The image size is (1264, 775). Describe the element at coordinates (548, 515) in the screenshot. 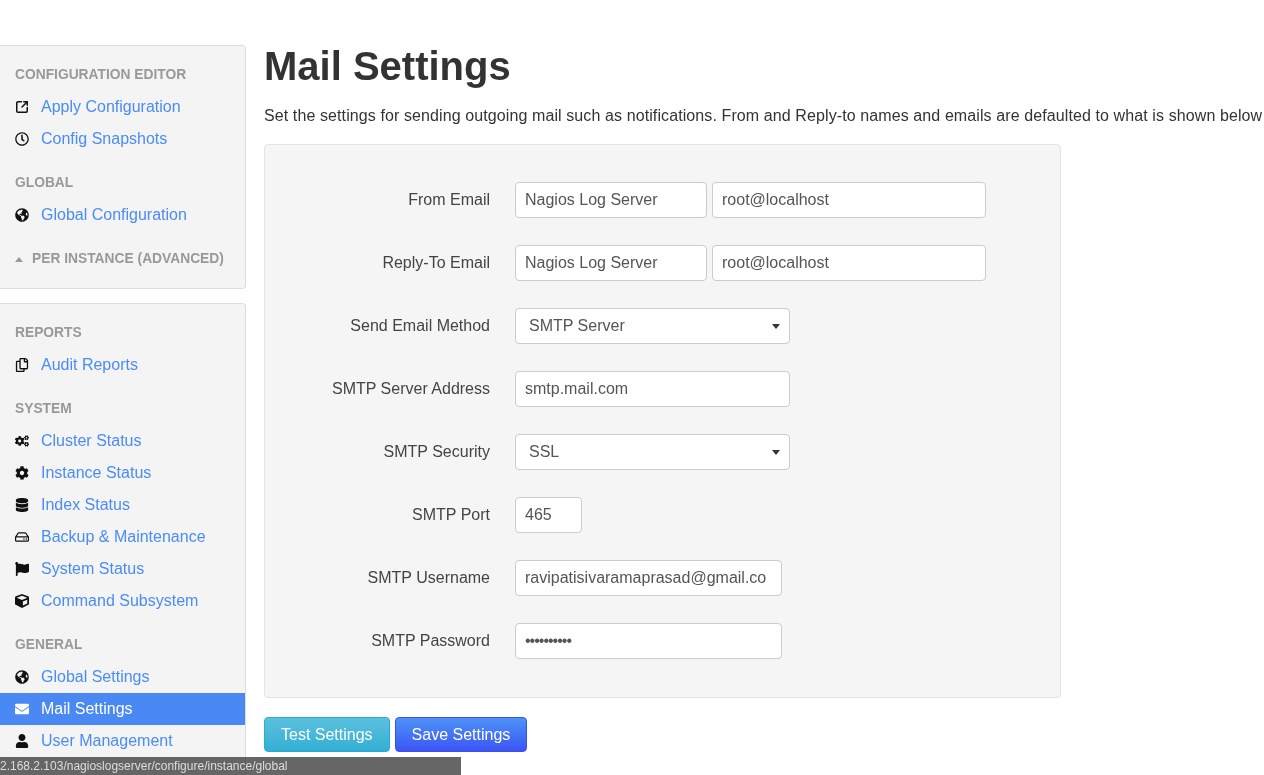

I see `text-input: 465` at that location.